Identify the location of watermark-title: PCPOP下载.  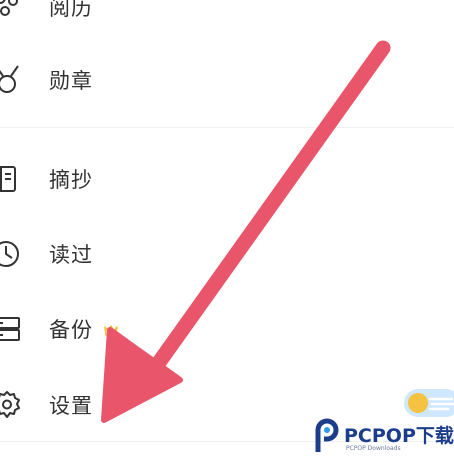
(399, 436).